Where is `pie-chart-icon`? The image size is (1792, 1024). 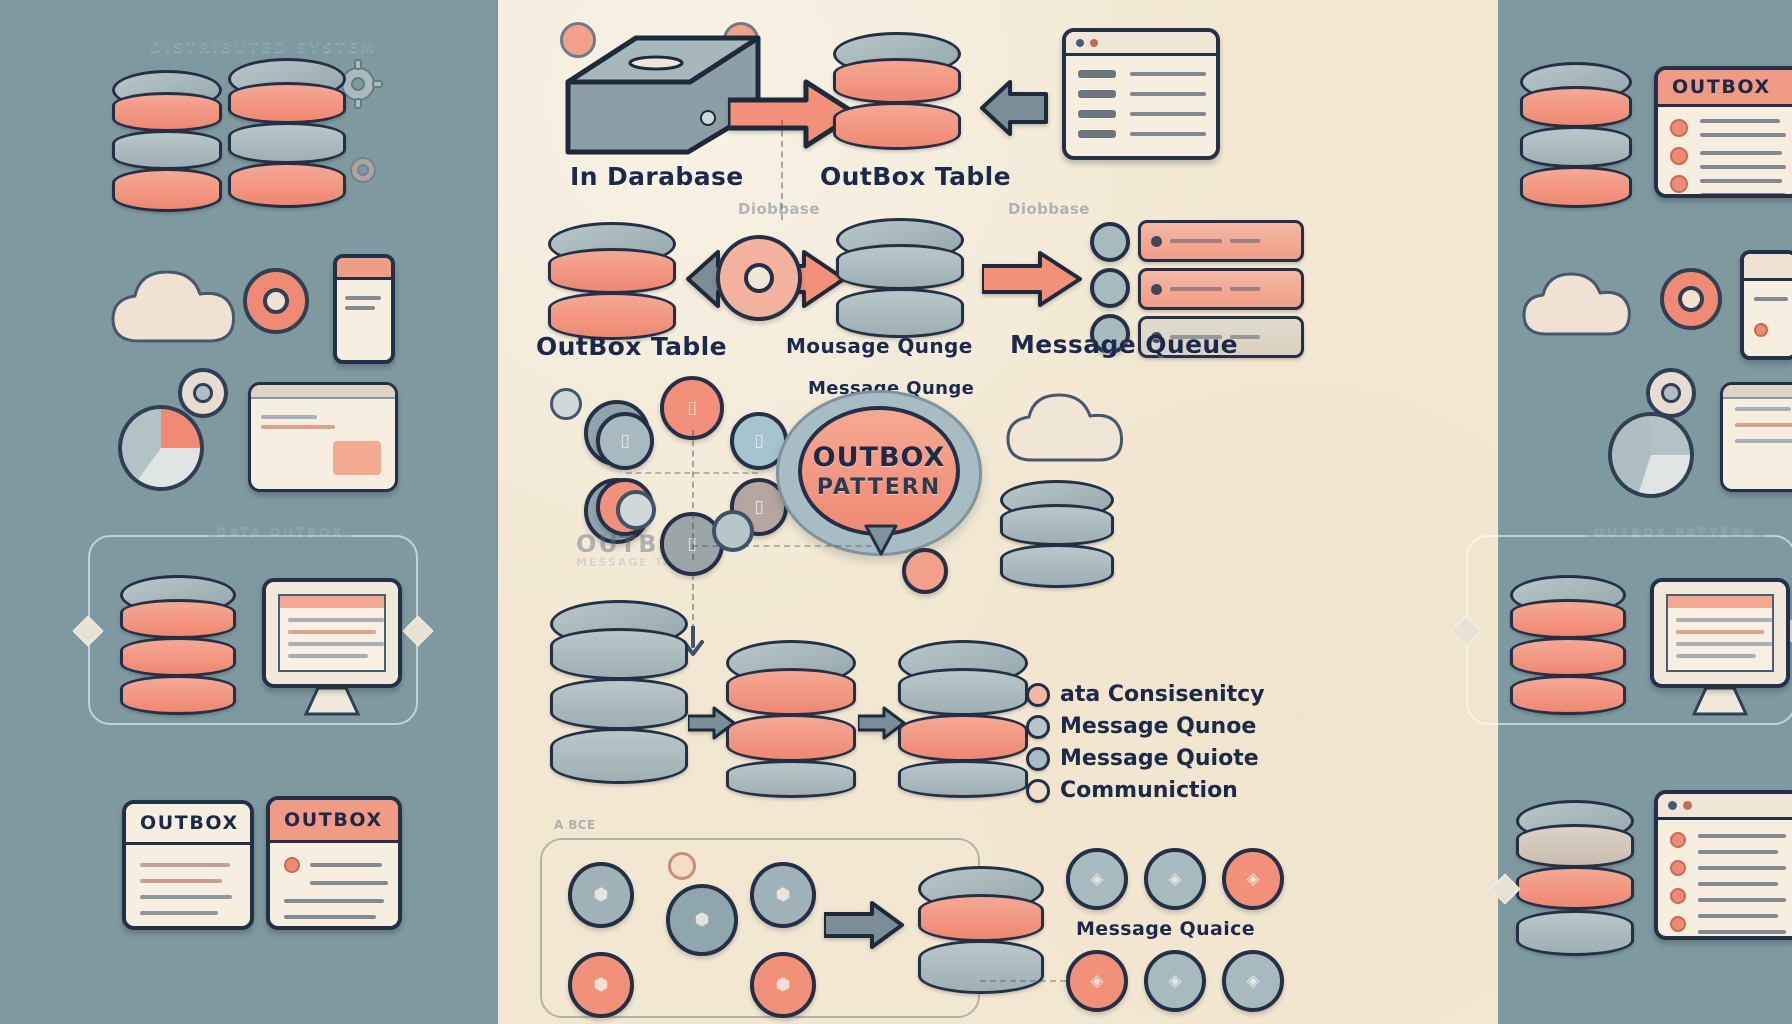
pie-chart-icon is located at coordinates (161, 448).